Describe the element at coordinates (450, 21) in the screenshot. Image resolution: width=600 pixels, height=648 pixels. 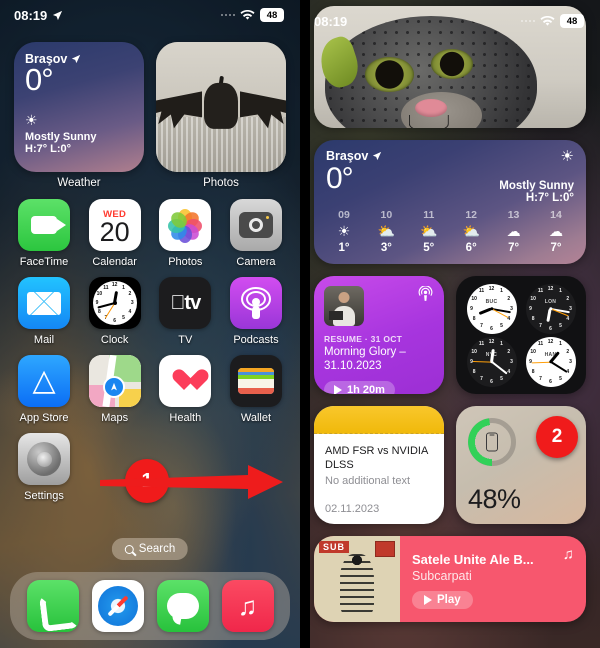
I see `status-bar-right: 08:19 48` at that location.